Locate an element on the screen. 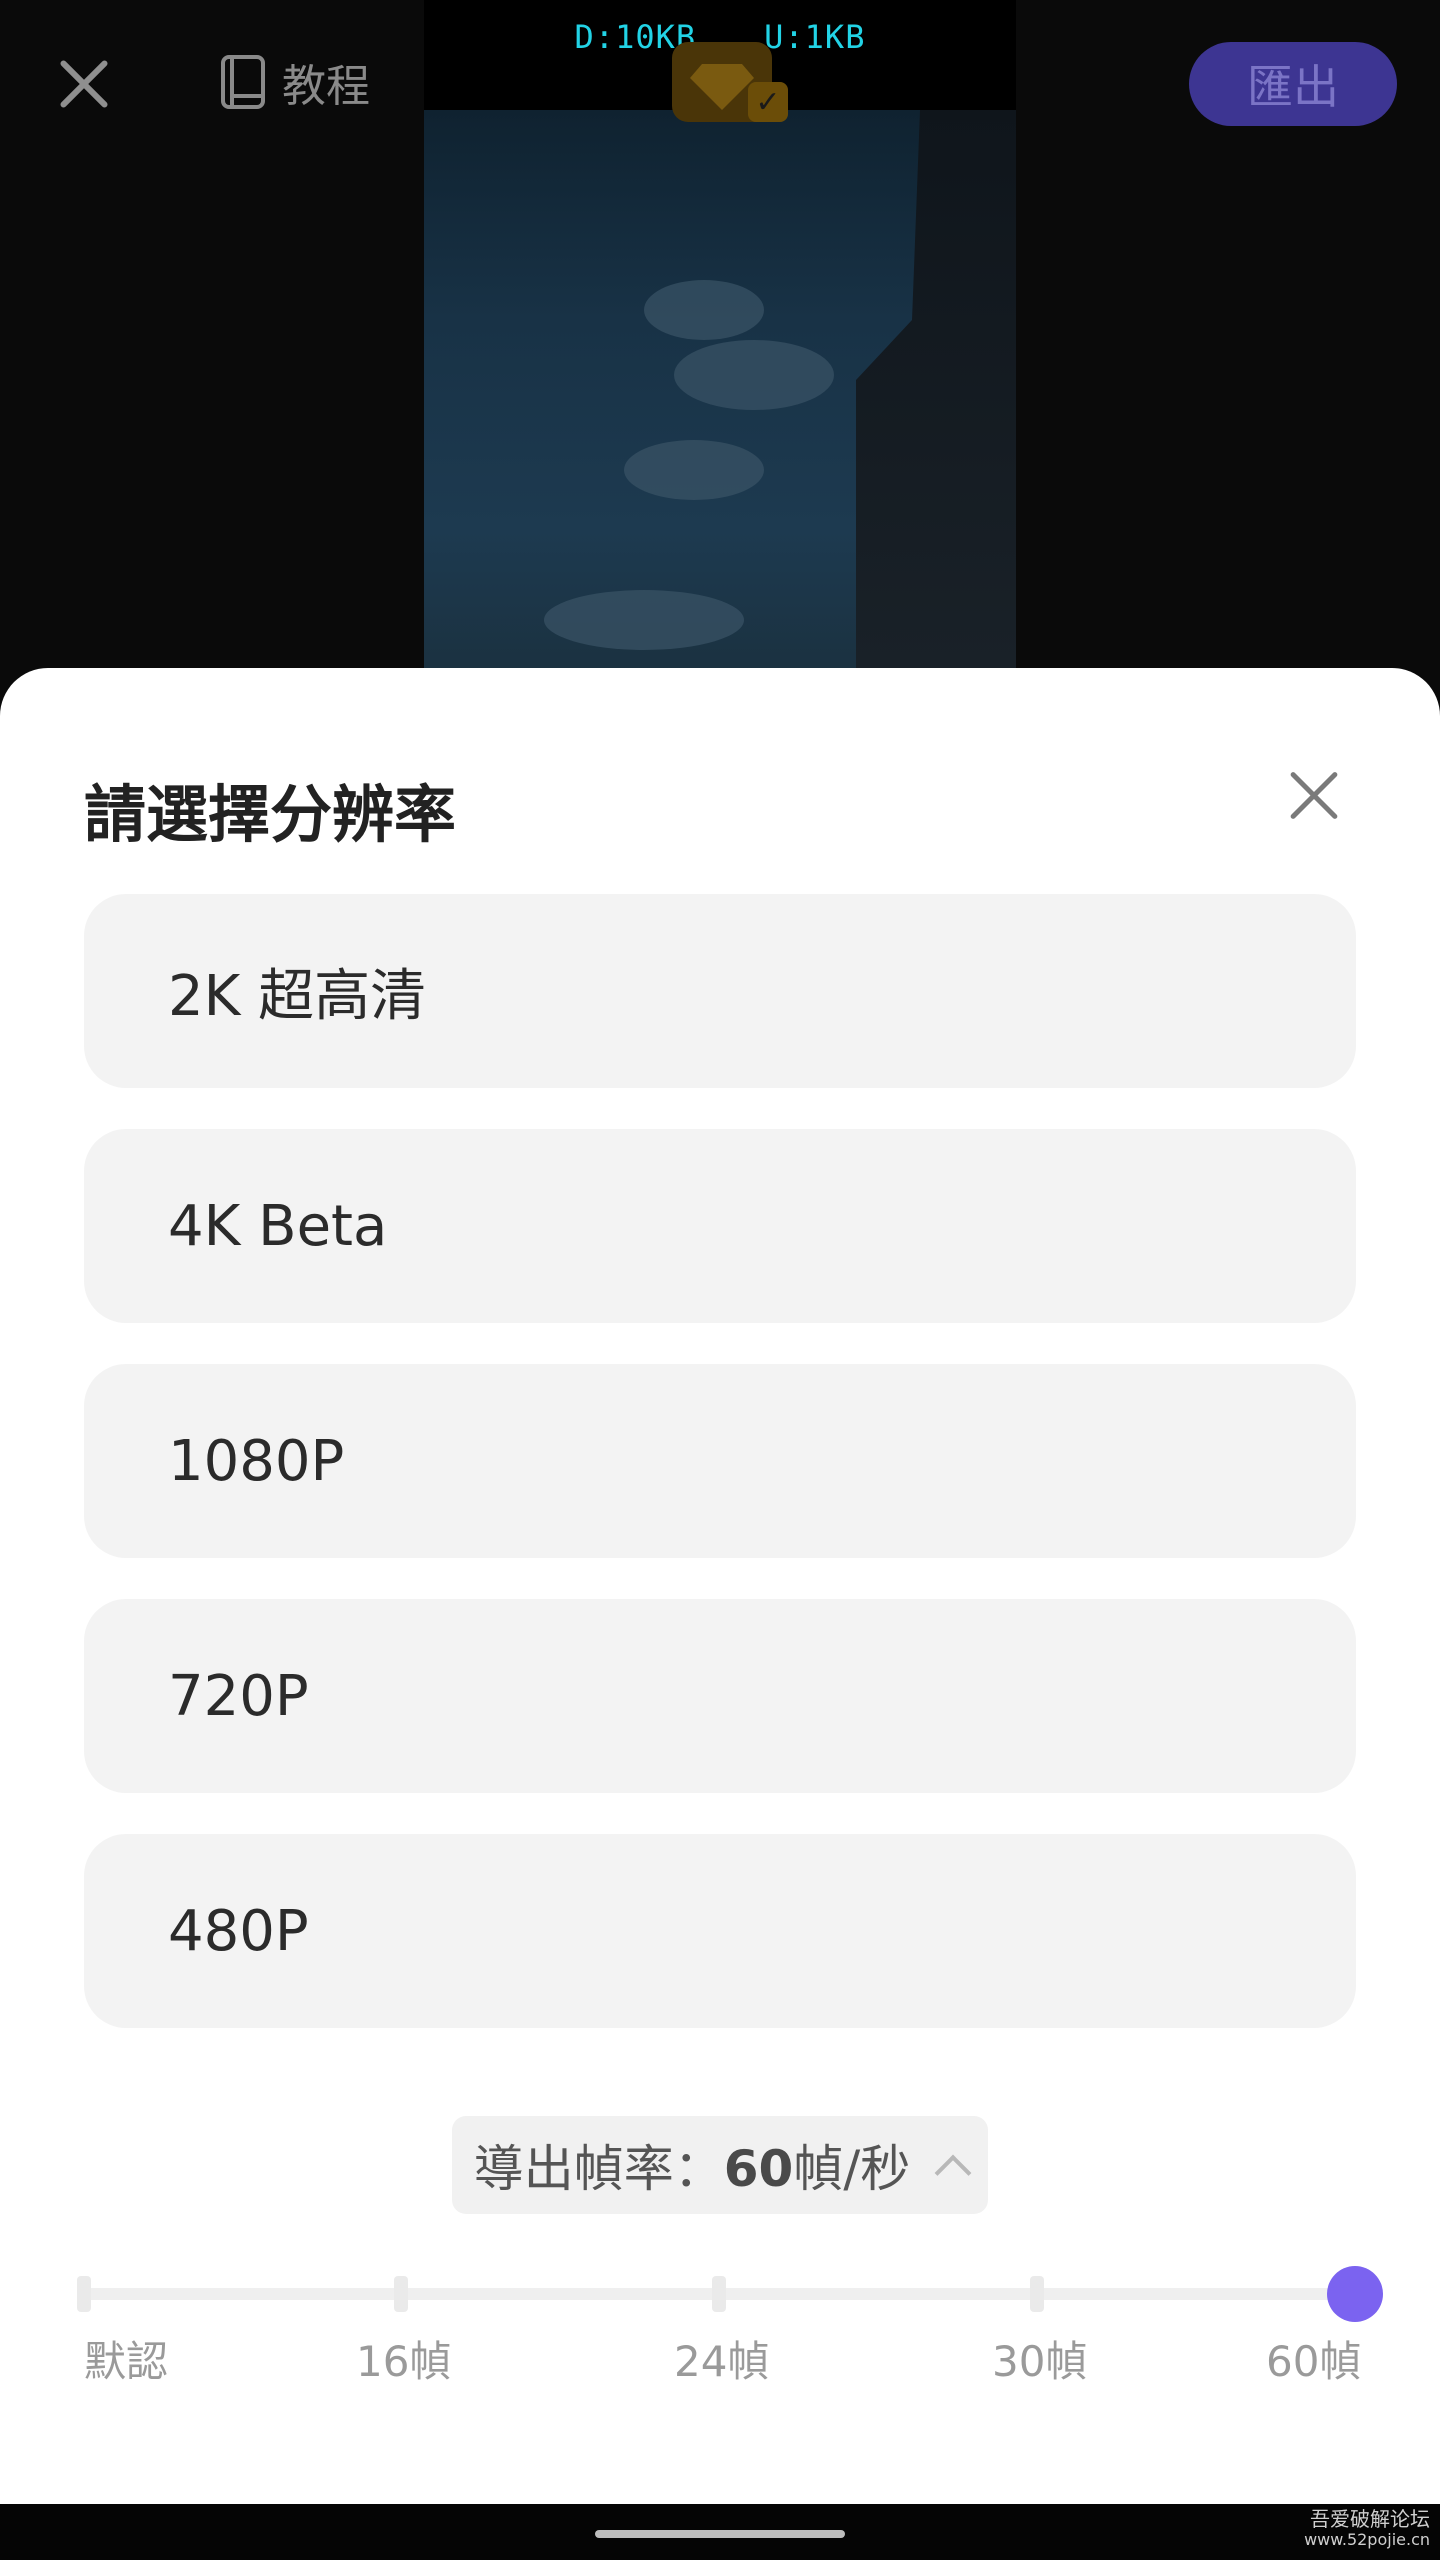  fps-slider-thumb is located at coordinates (1355, 2294).